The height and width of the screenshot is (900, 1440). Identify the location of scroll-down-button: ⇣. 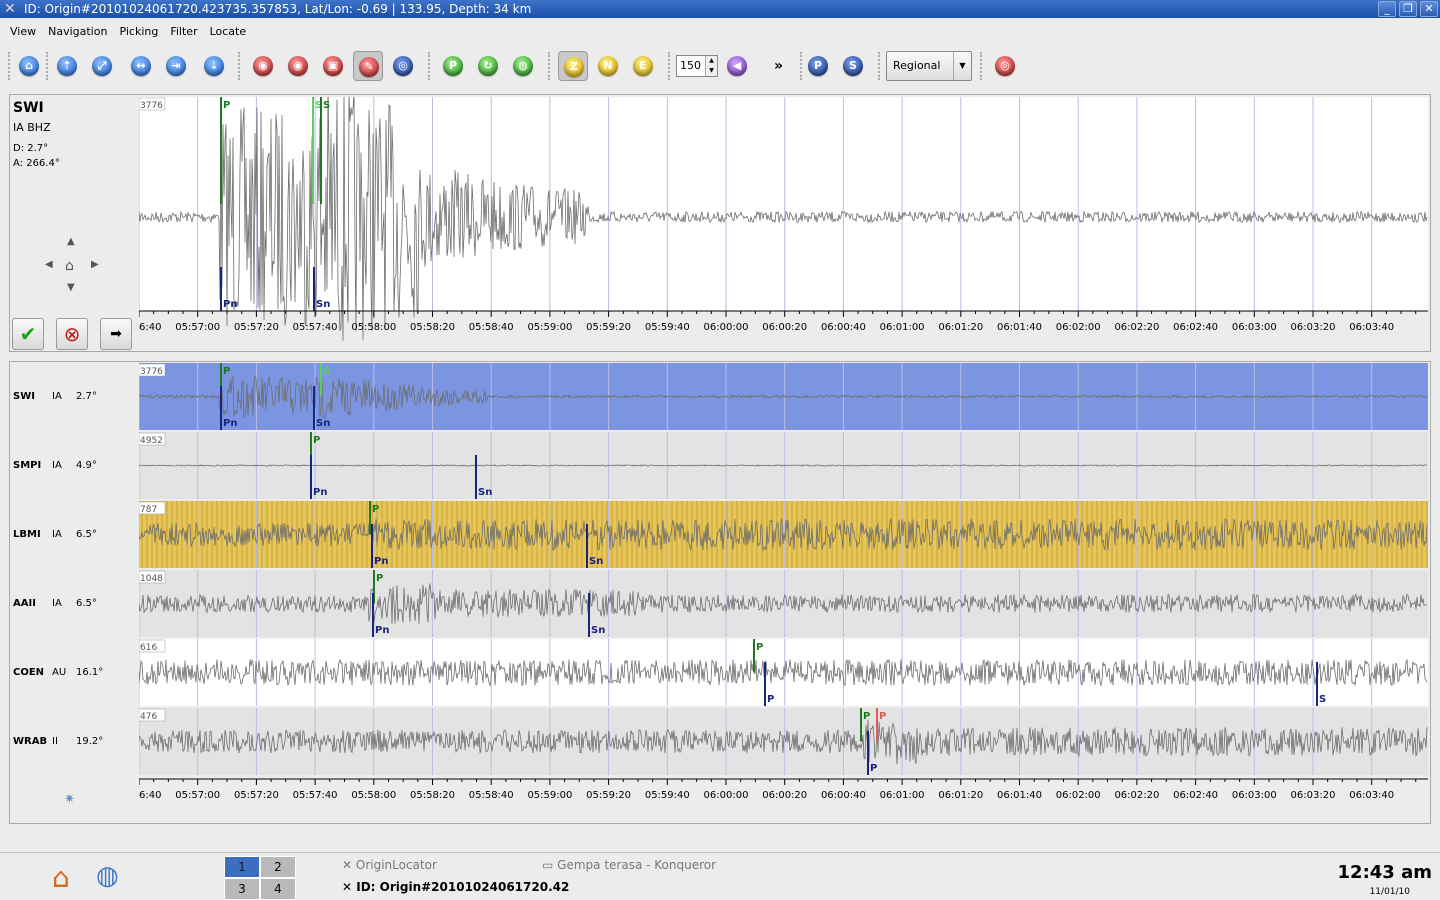
(214, 66).